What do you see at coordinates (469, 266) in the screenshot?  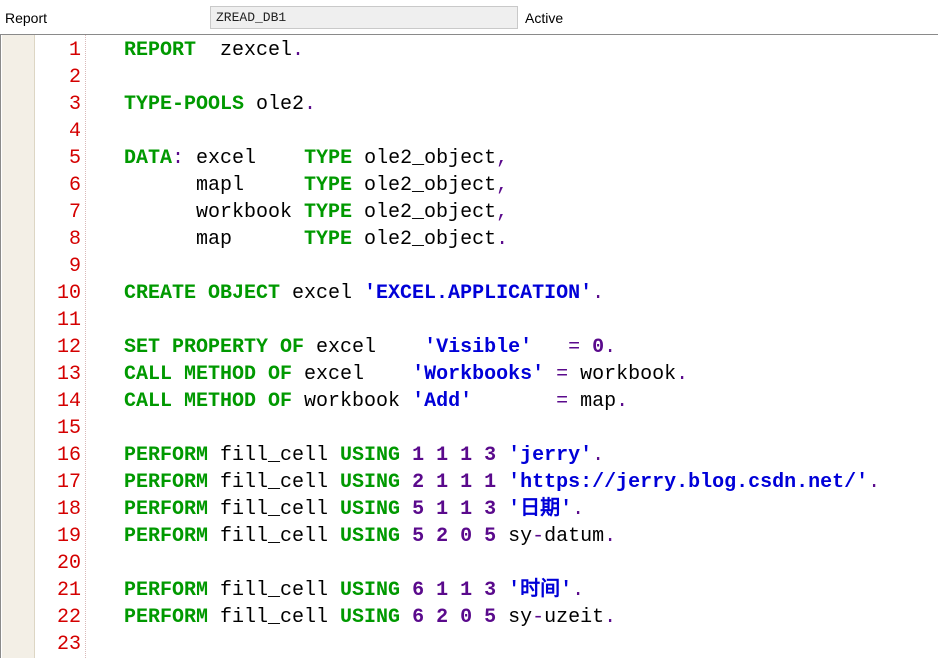 I see `code-line: 9` at bounding box center [469, 266].